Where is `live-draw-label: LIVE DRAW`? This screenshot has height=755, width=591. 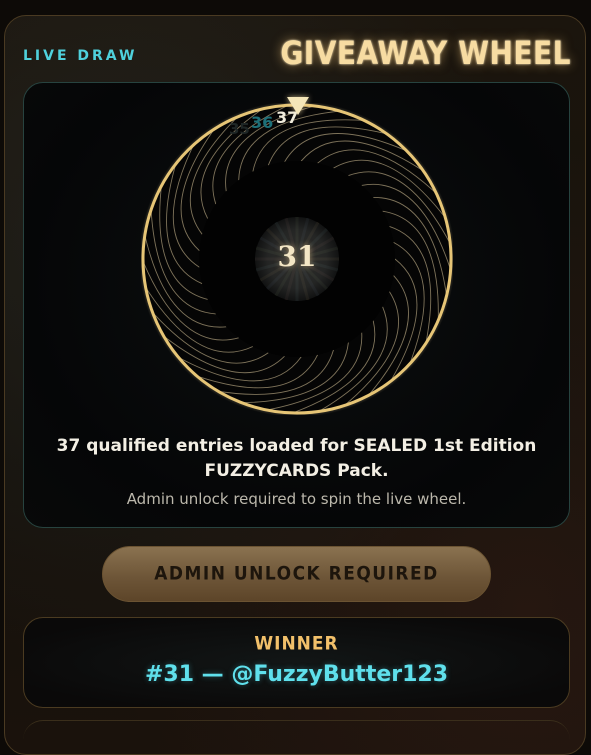 live-draw-label: LIVE DRAW is located at coordinates (80, 56).